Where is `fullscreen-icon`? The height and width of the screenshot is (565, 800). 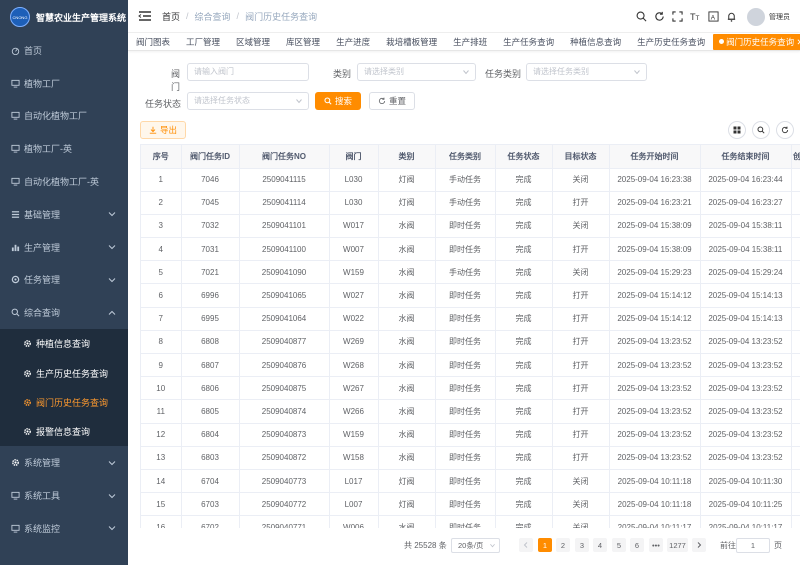 fullscreen-icon is located at coordinates (677, 17).